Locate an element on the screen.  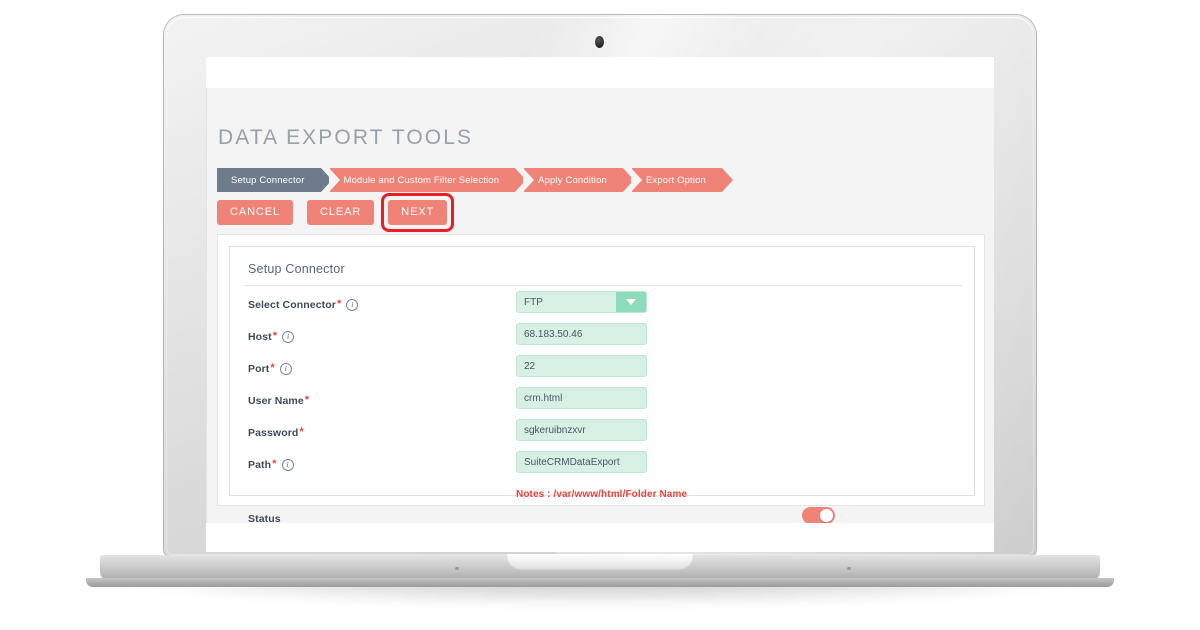
form-row-host: Host * i is located at coordinates (602, 339).